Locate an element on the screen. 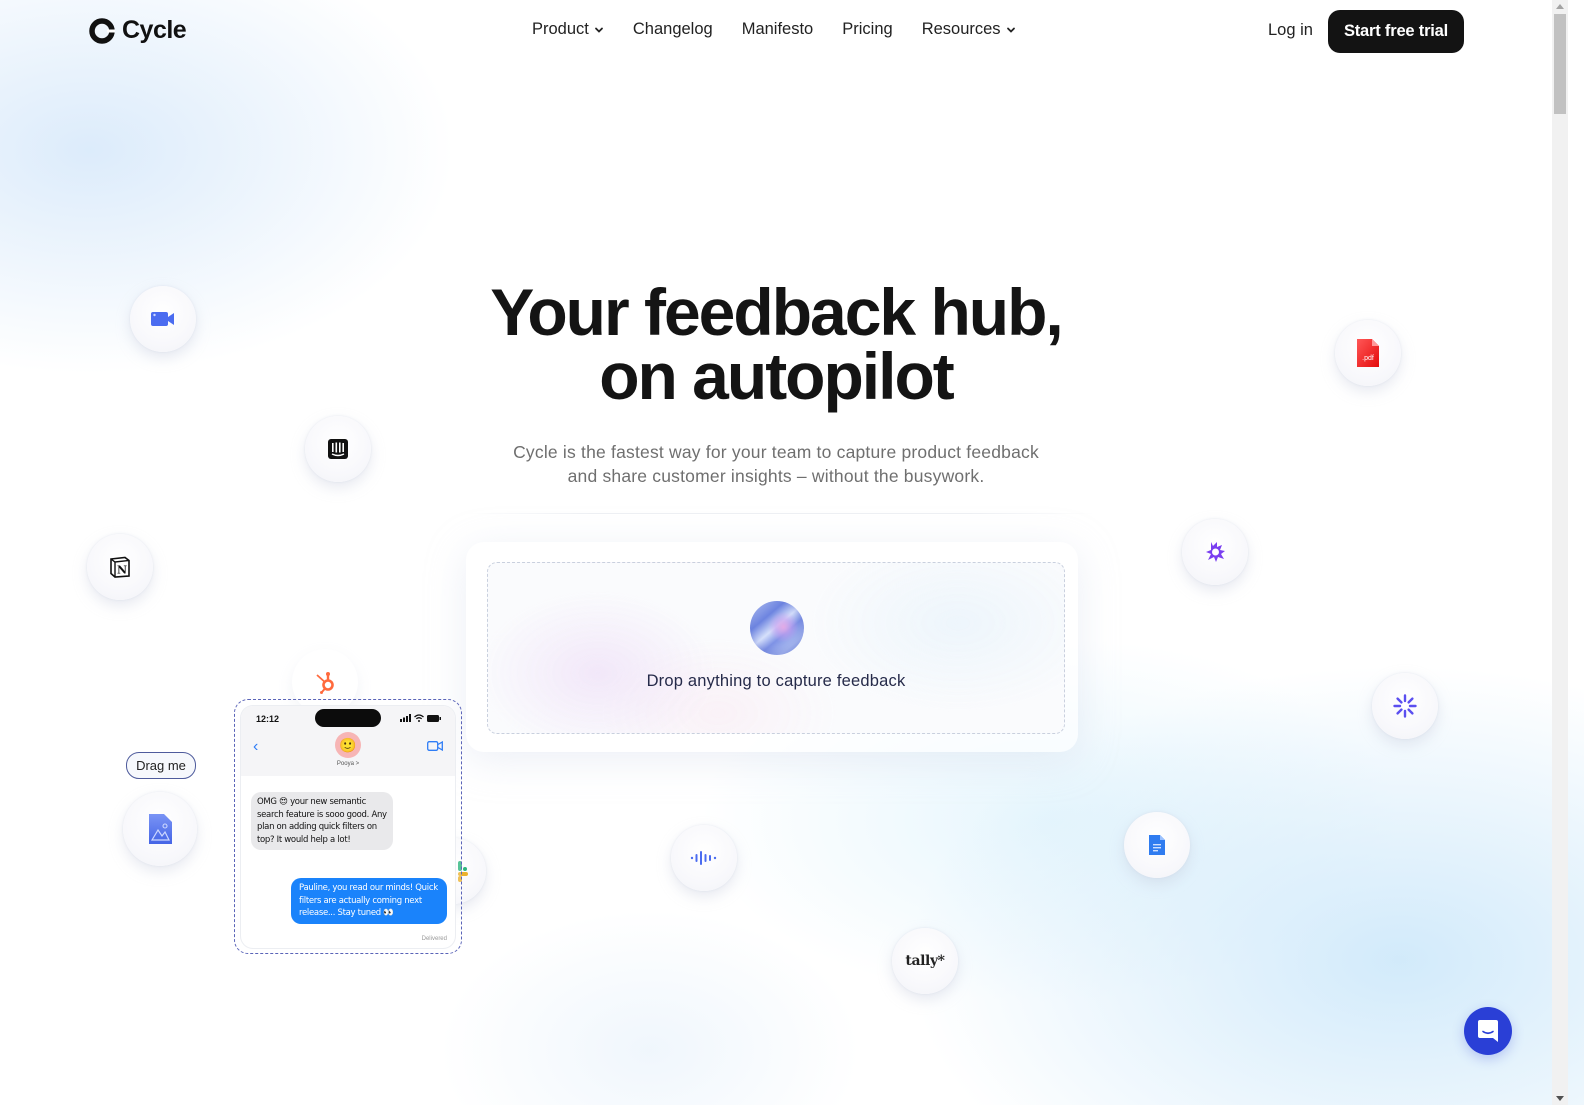 The image size is (1584, 1105). nav-manifesto: Manifesto is located at coordinates (778, 29).